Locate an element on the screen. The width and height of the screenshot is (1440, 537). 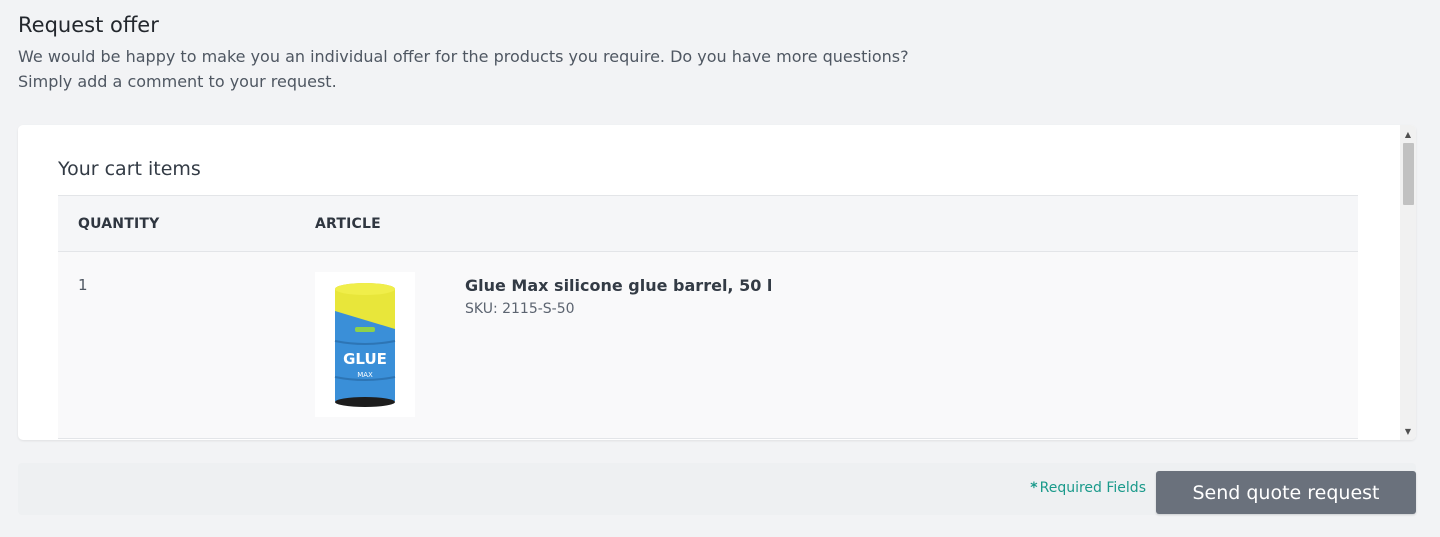
send-quote-request-button: Send quote request is located at coordinates (1286, 492).